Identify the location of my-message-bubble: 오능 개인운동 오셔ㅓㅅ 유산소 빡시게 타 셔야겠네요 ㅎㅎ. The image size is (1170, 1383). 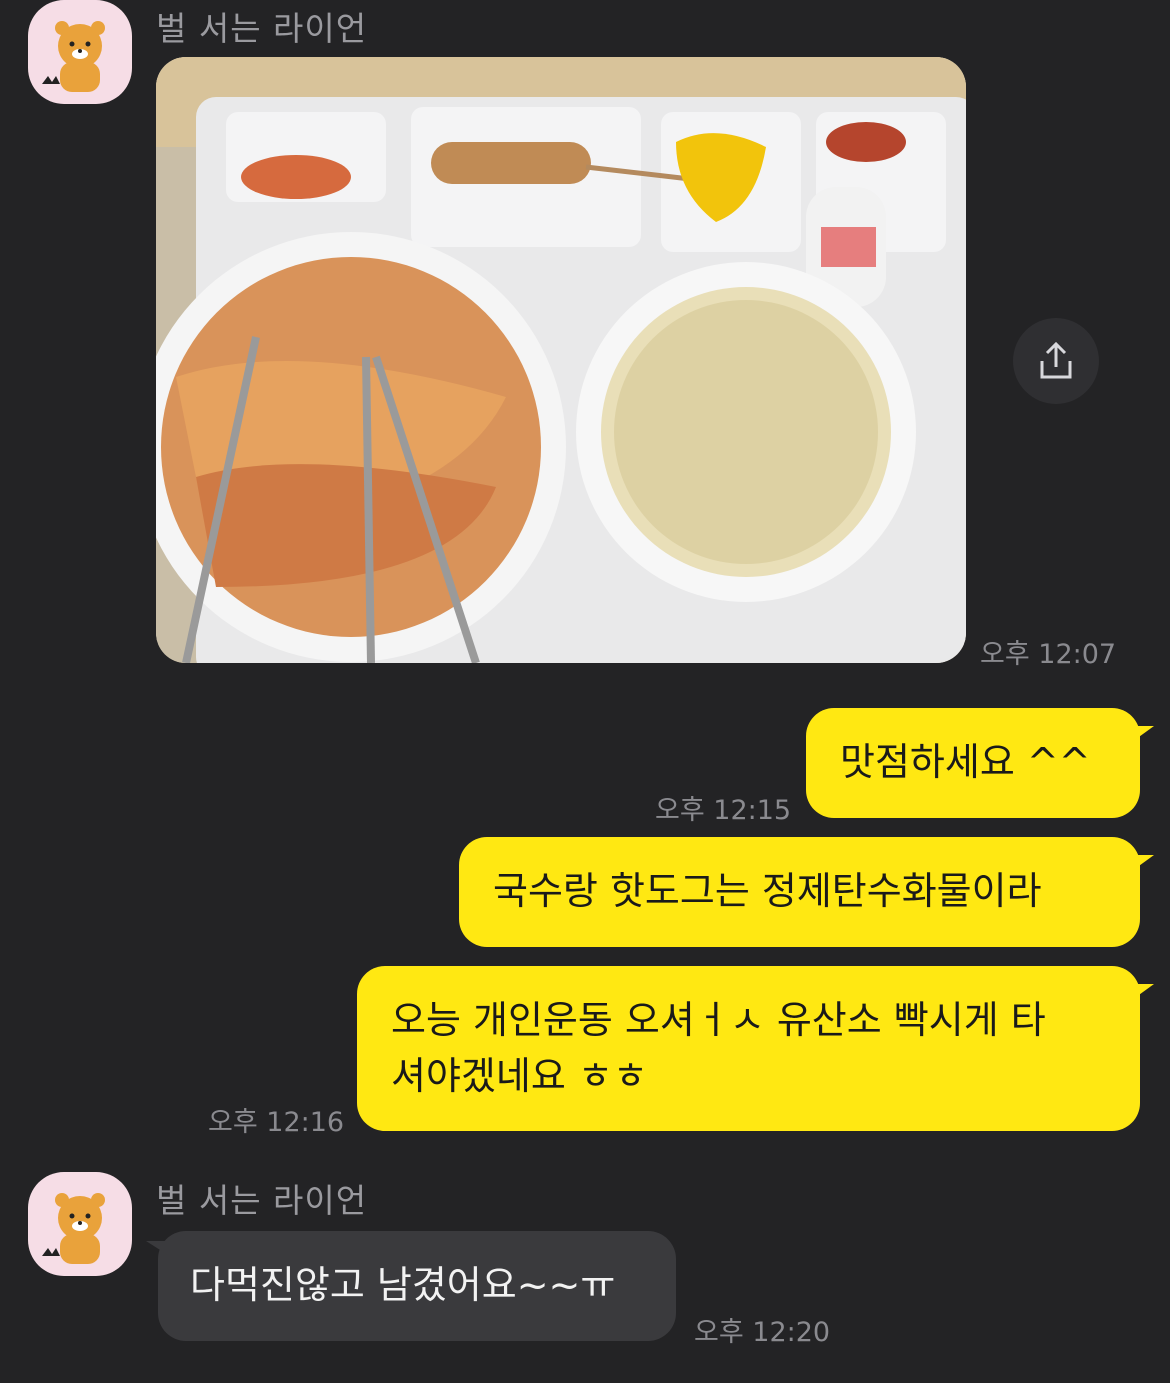
(755, 1048).